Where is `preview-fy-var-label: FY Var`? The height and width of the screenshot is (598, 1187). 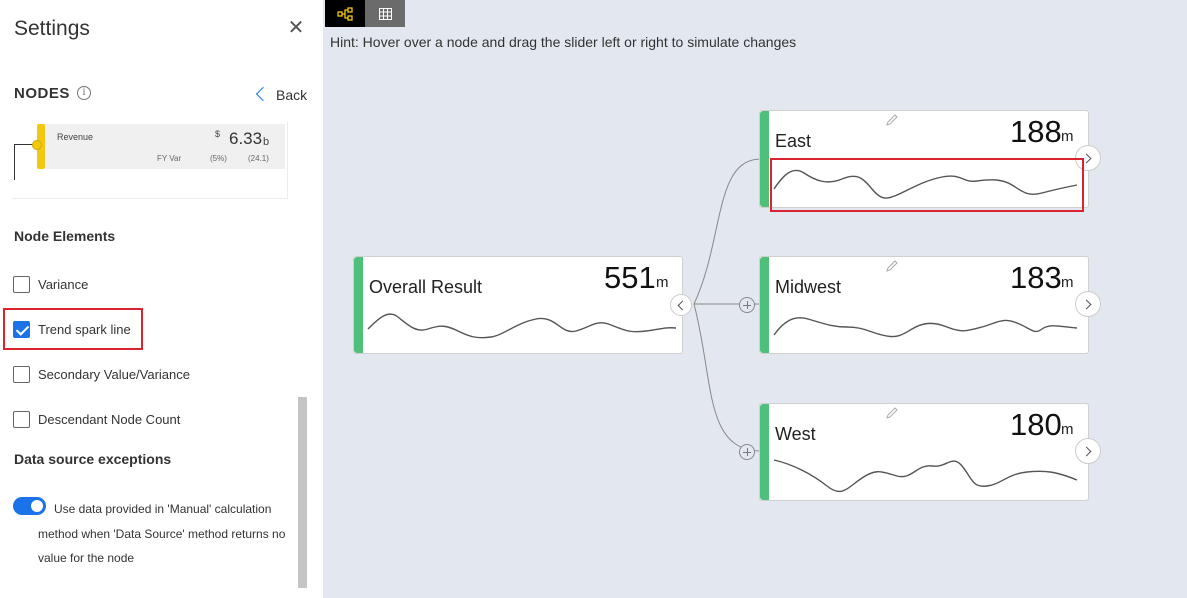 preview-fy-var-label: FY Var is located at coordinates (169, 158).